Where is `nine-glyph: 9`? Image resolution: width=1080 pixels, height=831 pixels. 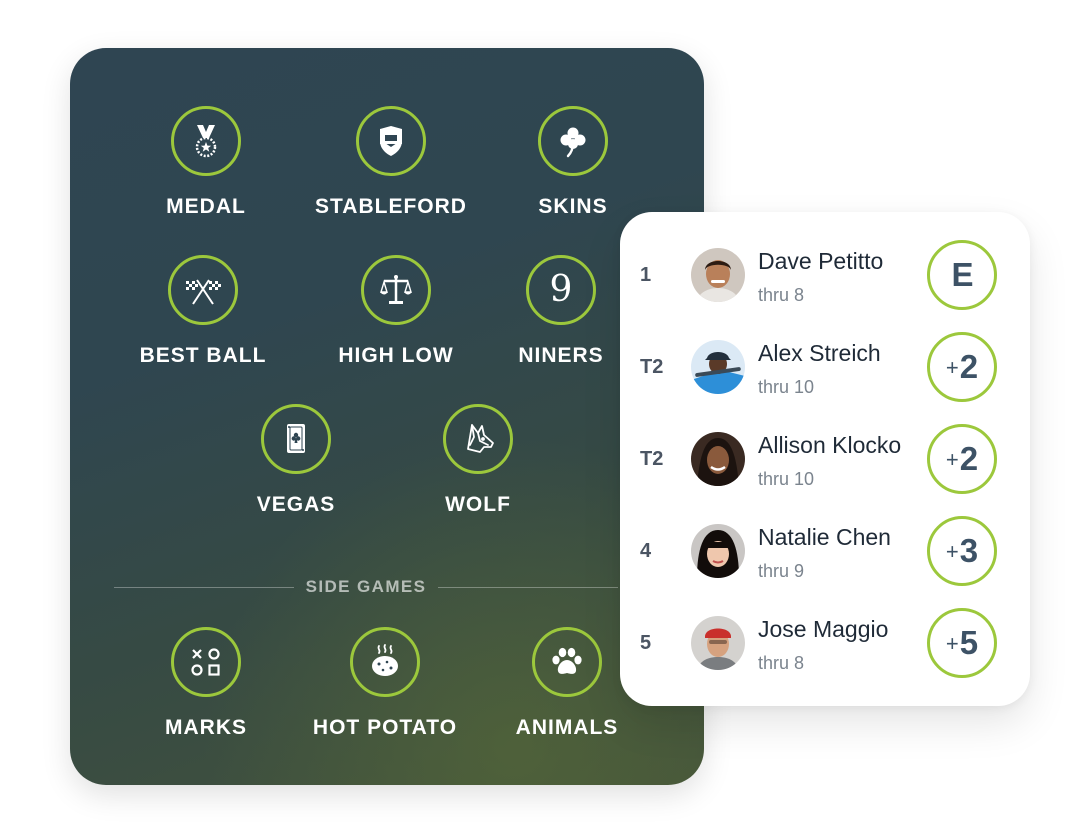 nine-glyph: 9 is located at coordinates (561, 289).